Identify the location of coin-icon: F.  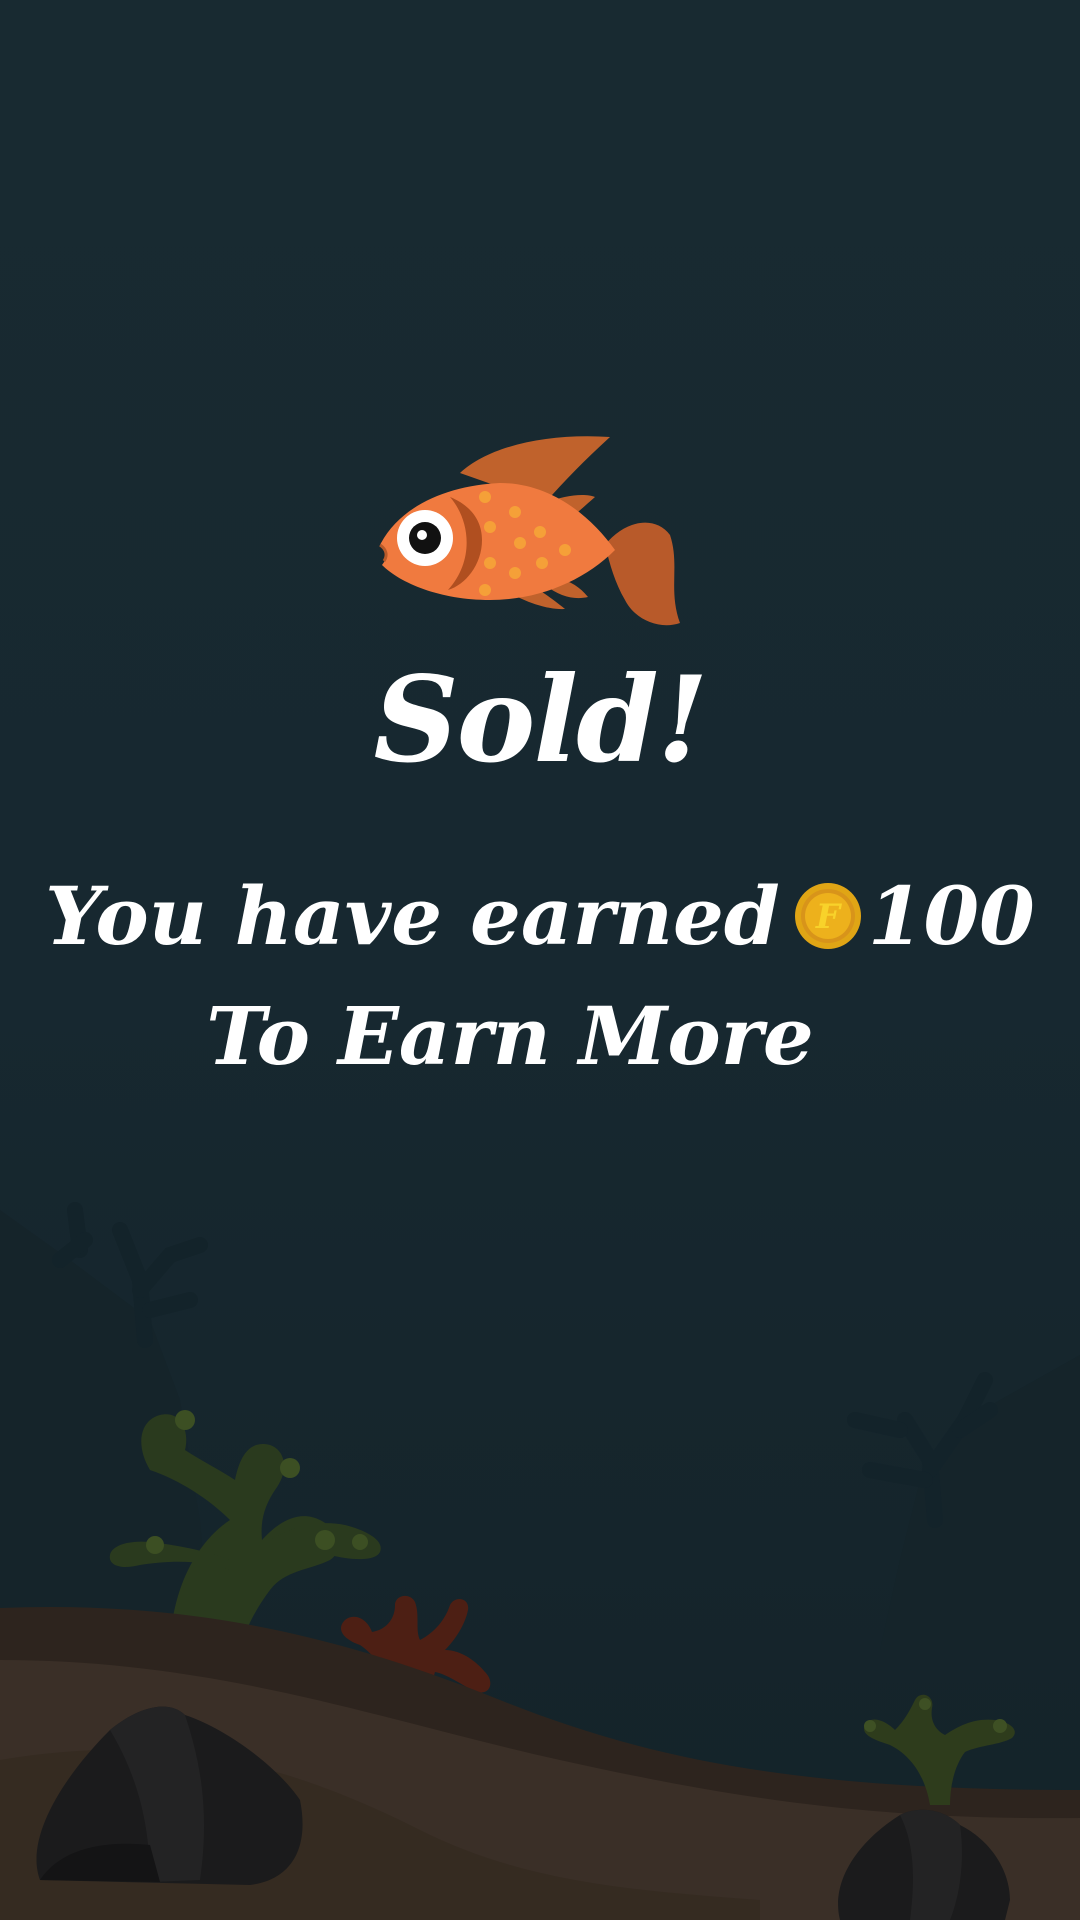
(828, 916).